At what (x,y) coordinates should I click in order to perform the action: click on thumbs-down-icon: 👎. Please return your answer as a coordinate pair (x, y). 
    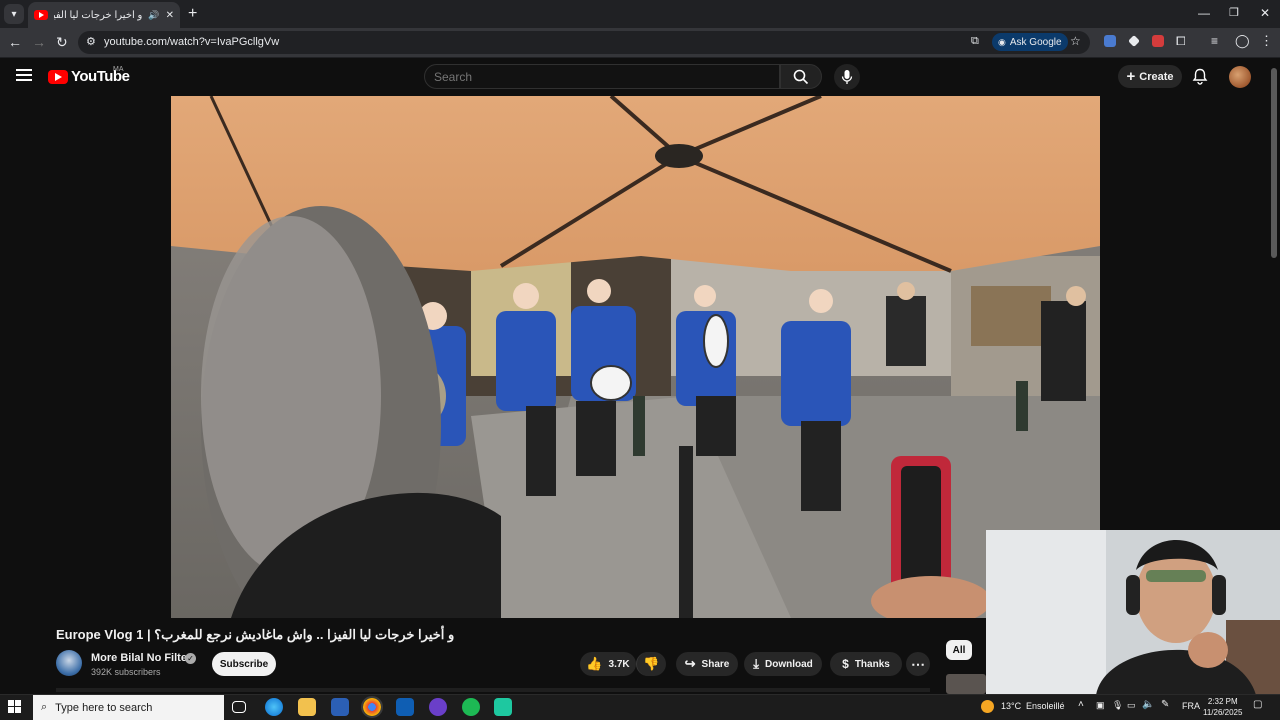
    Looking at the image, I should click on (651, 663).